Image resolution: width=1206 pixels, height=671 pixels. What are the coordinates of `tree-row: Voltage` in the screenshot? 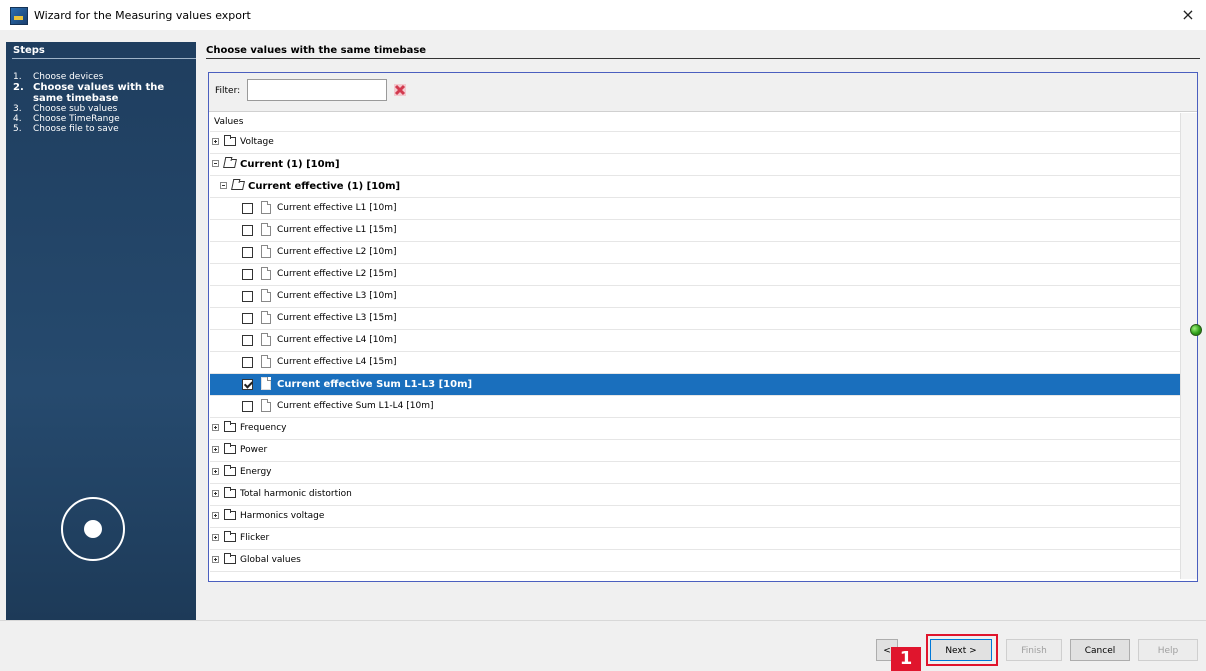 It's located at (695, 143).